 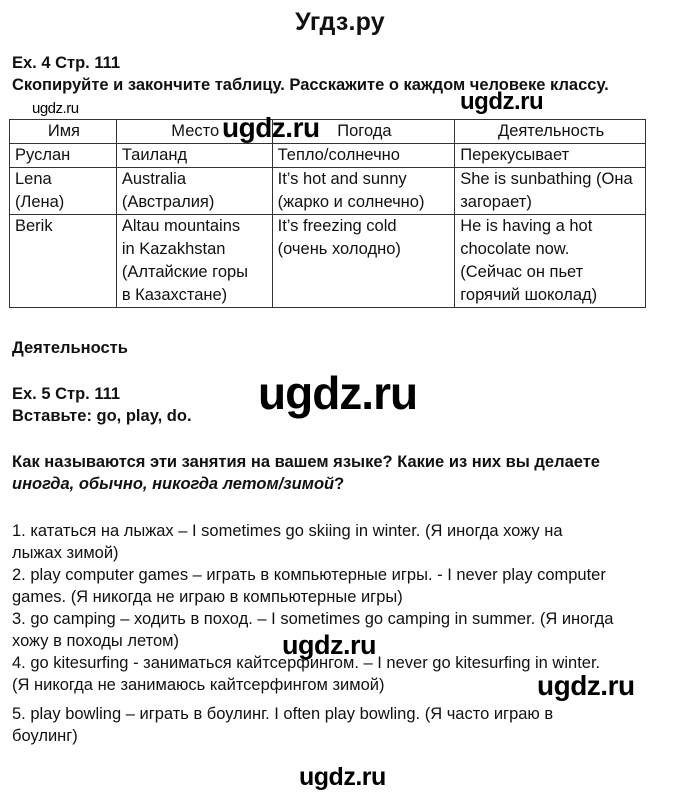 I want to click on cell-line: chocolate now., so click(x=515, y=249).